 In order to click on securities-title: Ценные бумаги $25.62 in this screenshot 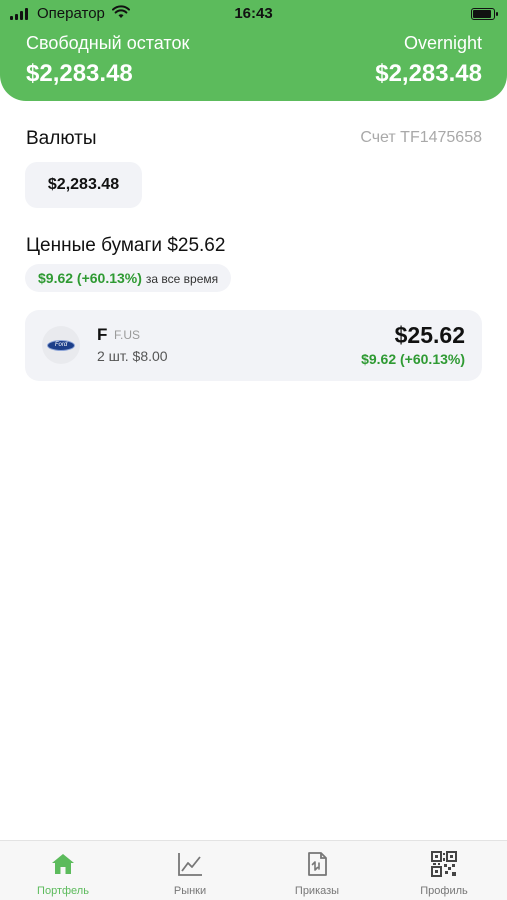, I will do `click(126, 245)`.